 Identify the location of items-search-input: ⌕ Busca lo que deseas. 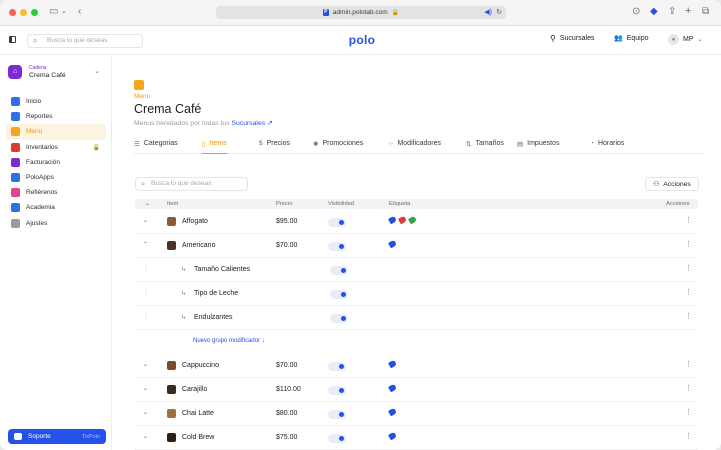
(191, 184).